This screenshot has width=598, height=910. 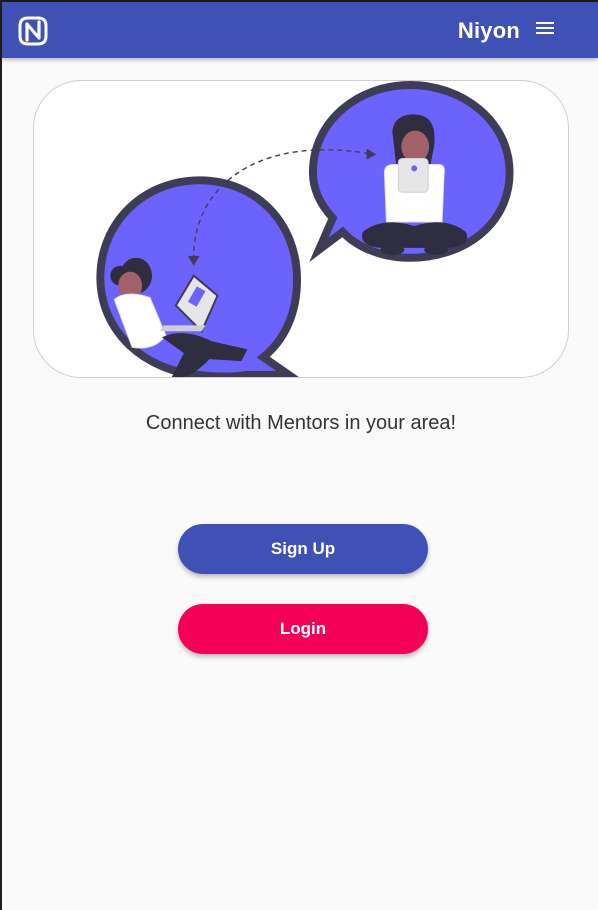 What do you see at coordinates (303, 549) in the screenshot?
I see `signup-button: Sign Up` at bounding box center [303, 549].